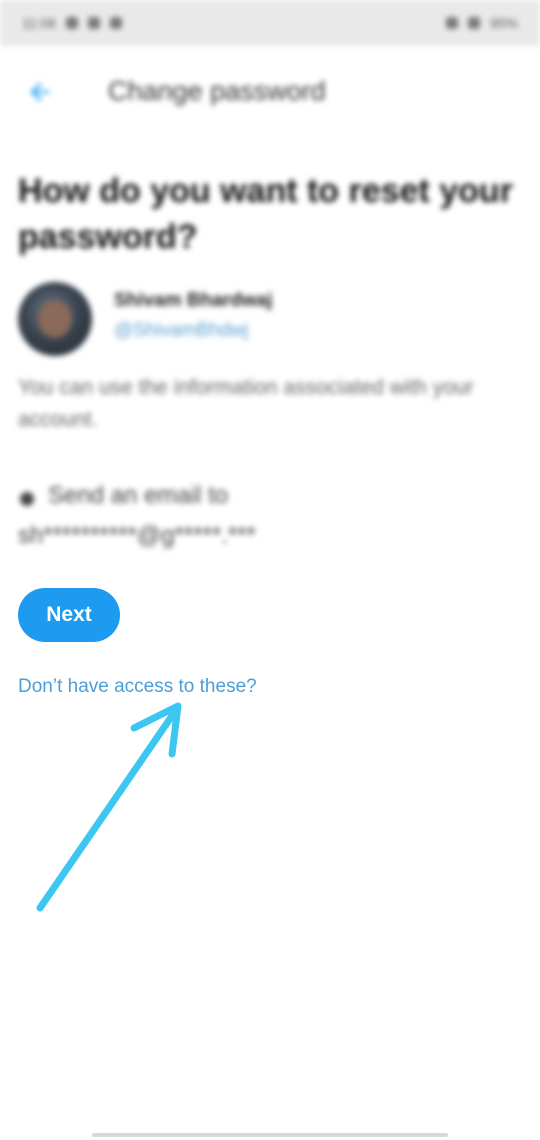 Image resolution: width=540 pixels, height=1140 pixels. What do you see at coordinates (137, 535) in the screenshot?
I see `option-email: sh**********@g*****.***` at bounding box center [137, 535].